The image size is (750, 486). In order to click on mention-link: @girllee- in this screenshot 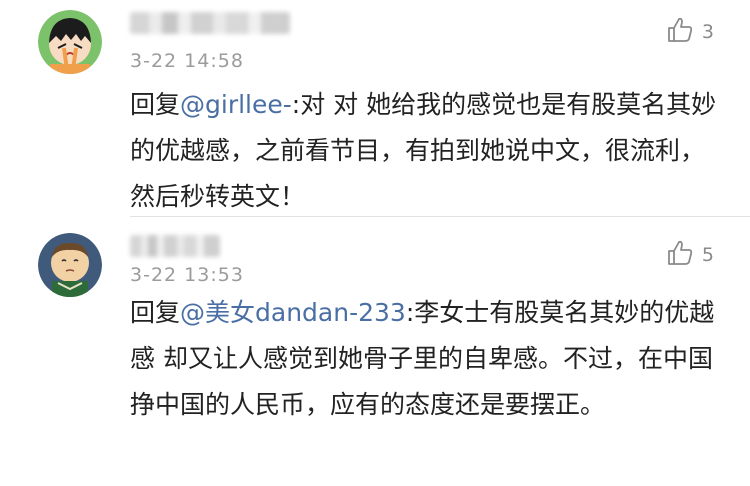, I will do `click(236, 104)`.